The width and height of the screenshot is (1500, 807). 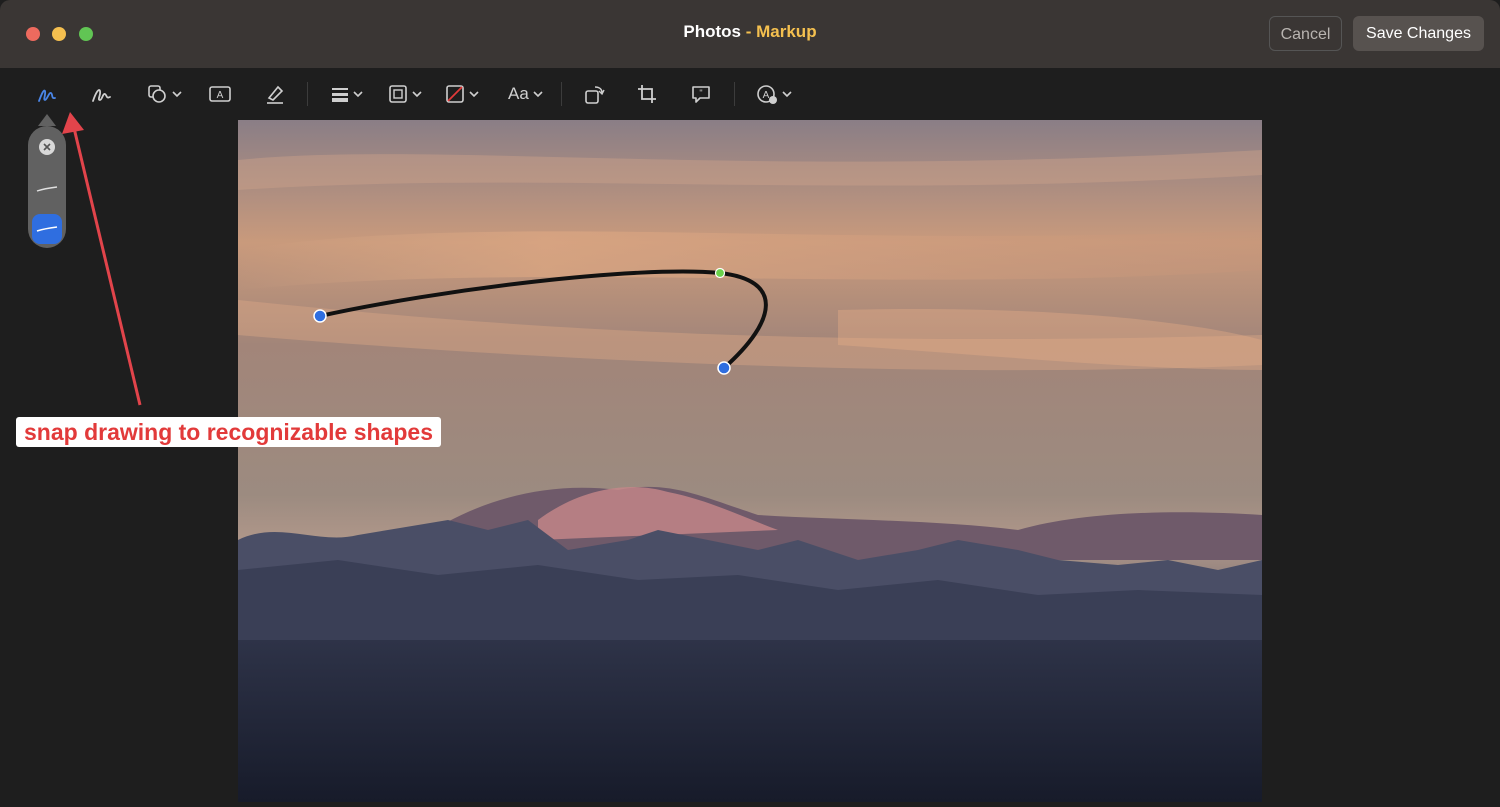 I want to click on text-box-icon: A, so click(x=220, y=94).